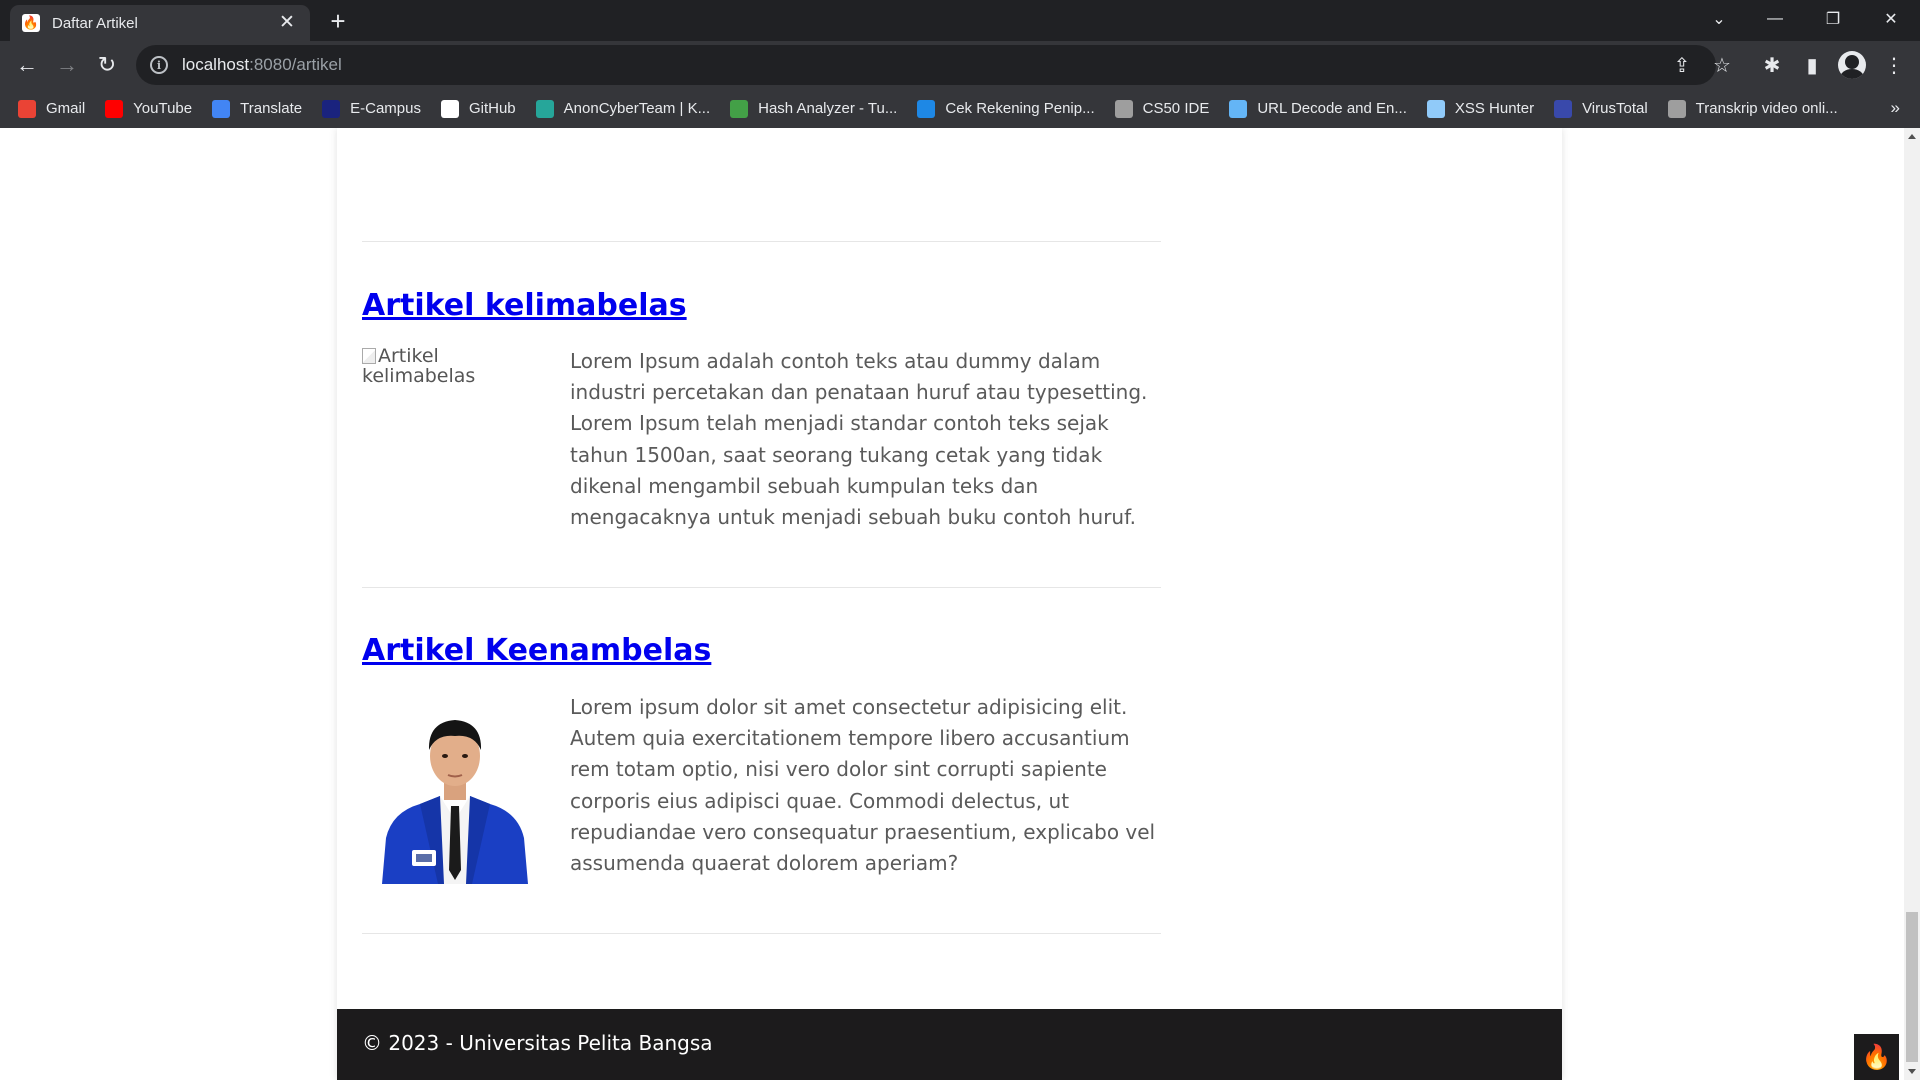  Describe the element at coordinates (66, 108) in the screenshot. I see `bookmark-label: Gmail` at that location.